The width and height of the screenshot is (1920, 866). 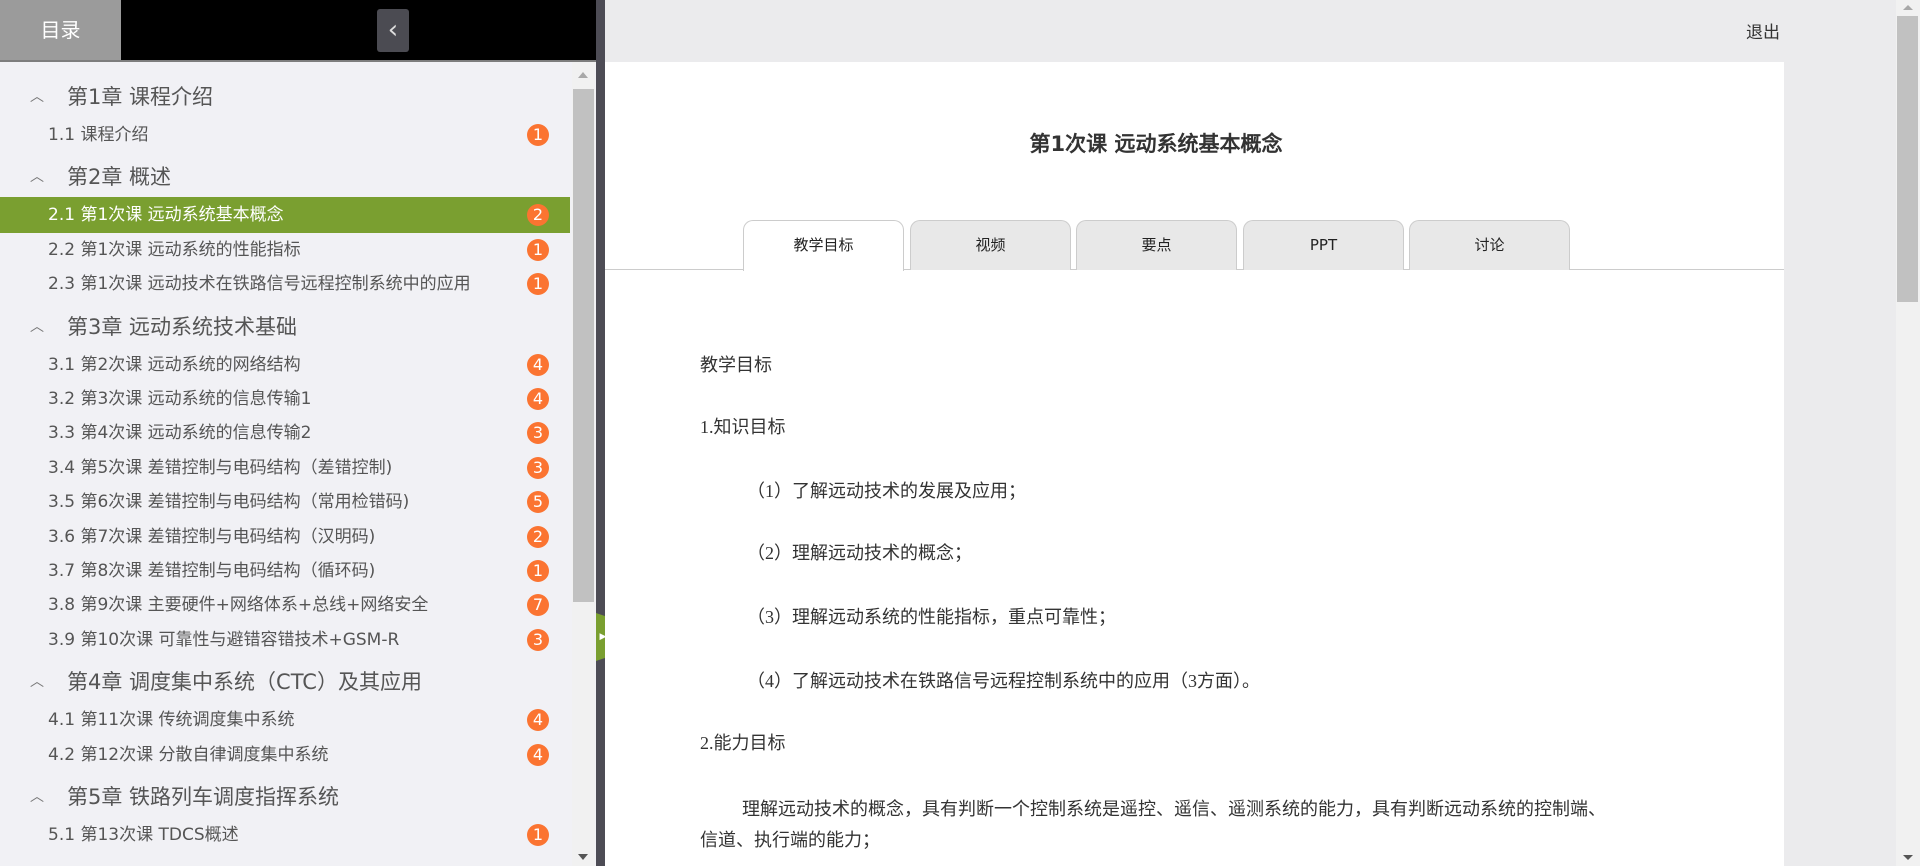 I want to click on chevron-left-icon: ‹, so click(x=393, y=30).